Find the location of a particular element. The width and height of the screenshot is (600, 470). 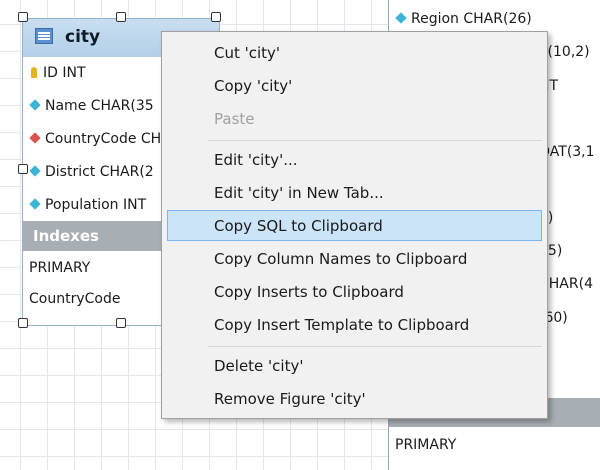

menu-item-label: Copy Insert Template to Clipboard is located at coordinates (342, 325).